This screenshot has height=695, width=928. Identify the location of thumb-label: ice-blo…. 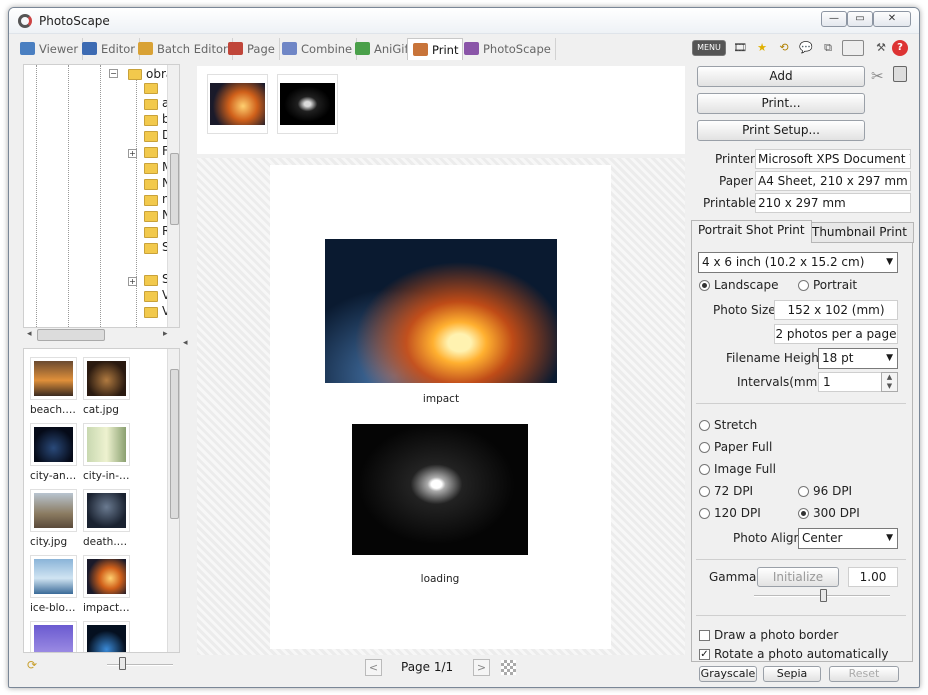
(53, 608).